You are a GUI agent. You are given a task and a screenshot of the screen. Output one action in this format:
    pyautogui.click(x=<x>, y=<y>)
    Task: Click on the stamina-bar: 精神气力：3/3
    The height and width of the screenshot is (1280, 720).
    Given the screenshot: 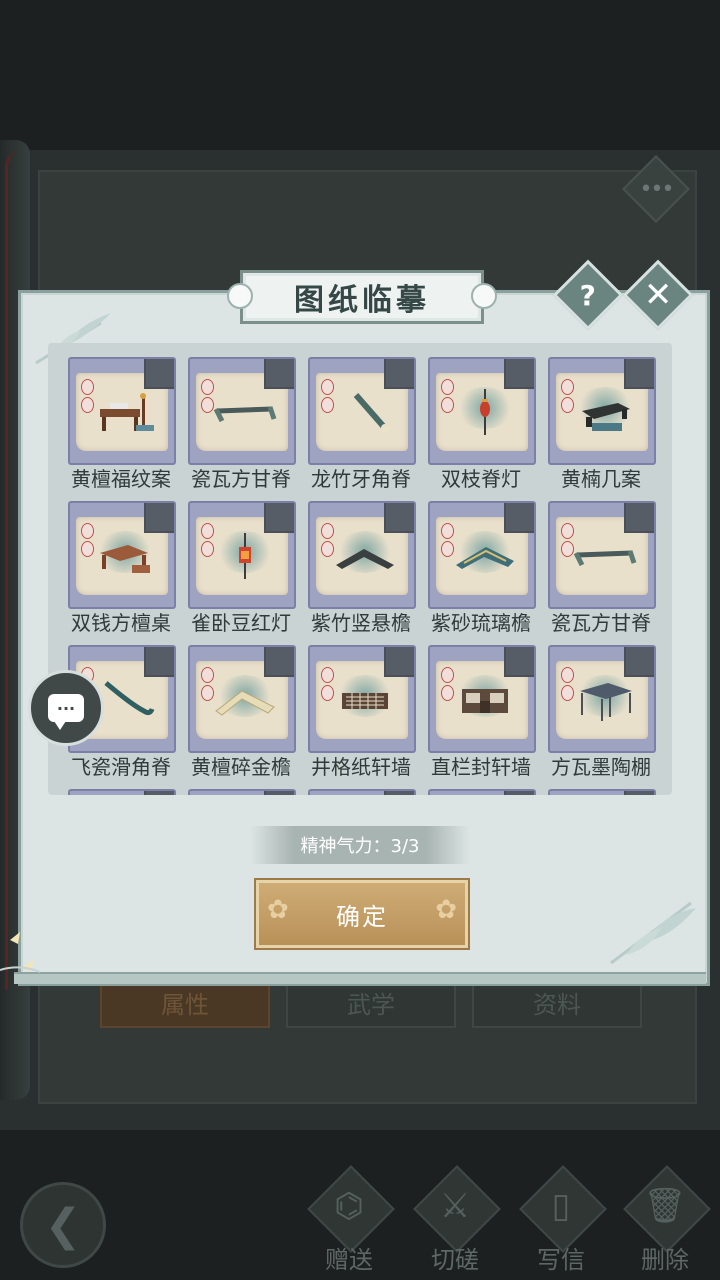 What is the action you would take?
    pyautogui.click(x=360, y=845)
    